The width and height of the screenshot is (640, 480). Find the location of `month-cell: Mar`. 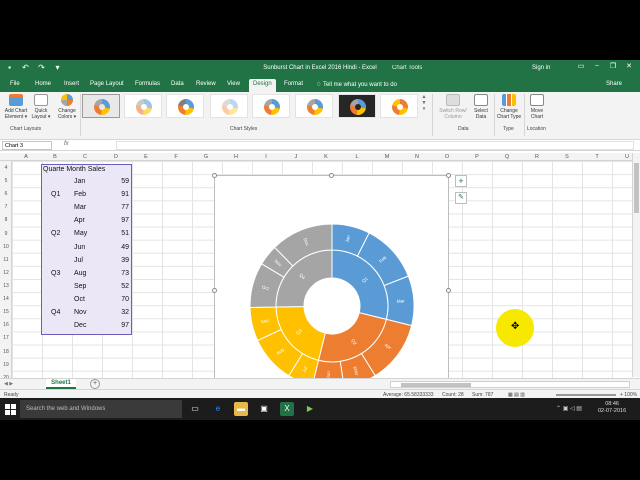

month-cell: Mar is located at coordinates (80, 207).